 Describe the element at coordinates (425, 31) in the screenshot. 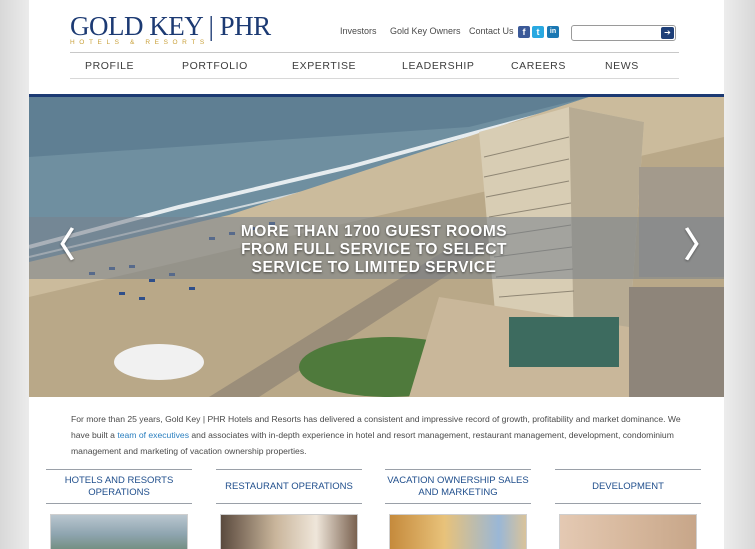

I see `toplink-gold-key-owners: Gold Key Owners` at that location.